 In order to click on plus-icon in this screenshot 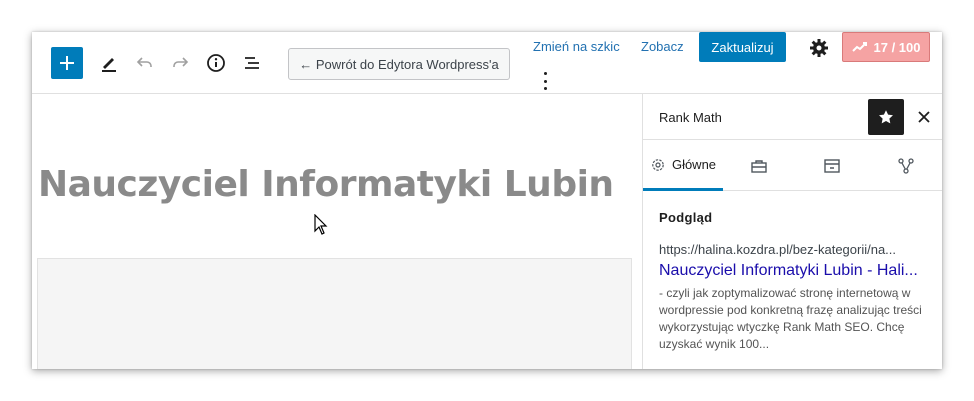, I will do `click(67, 63)`.